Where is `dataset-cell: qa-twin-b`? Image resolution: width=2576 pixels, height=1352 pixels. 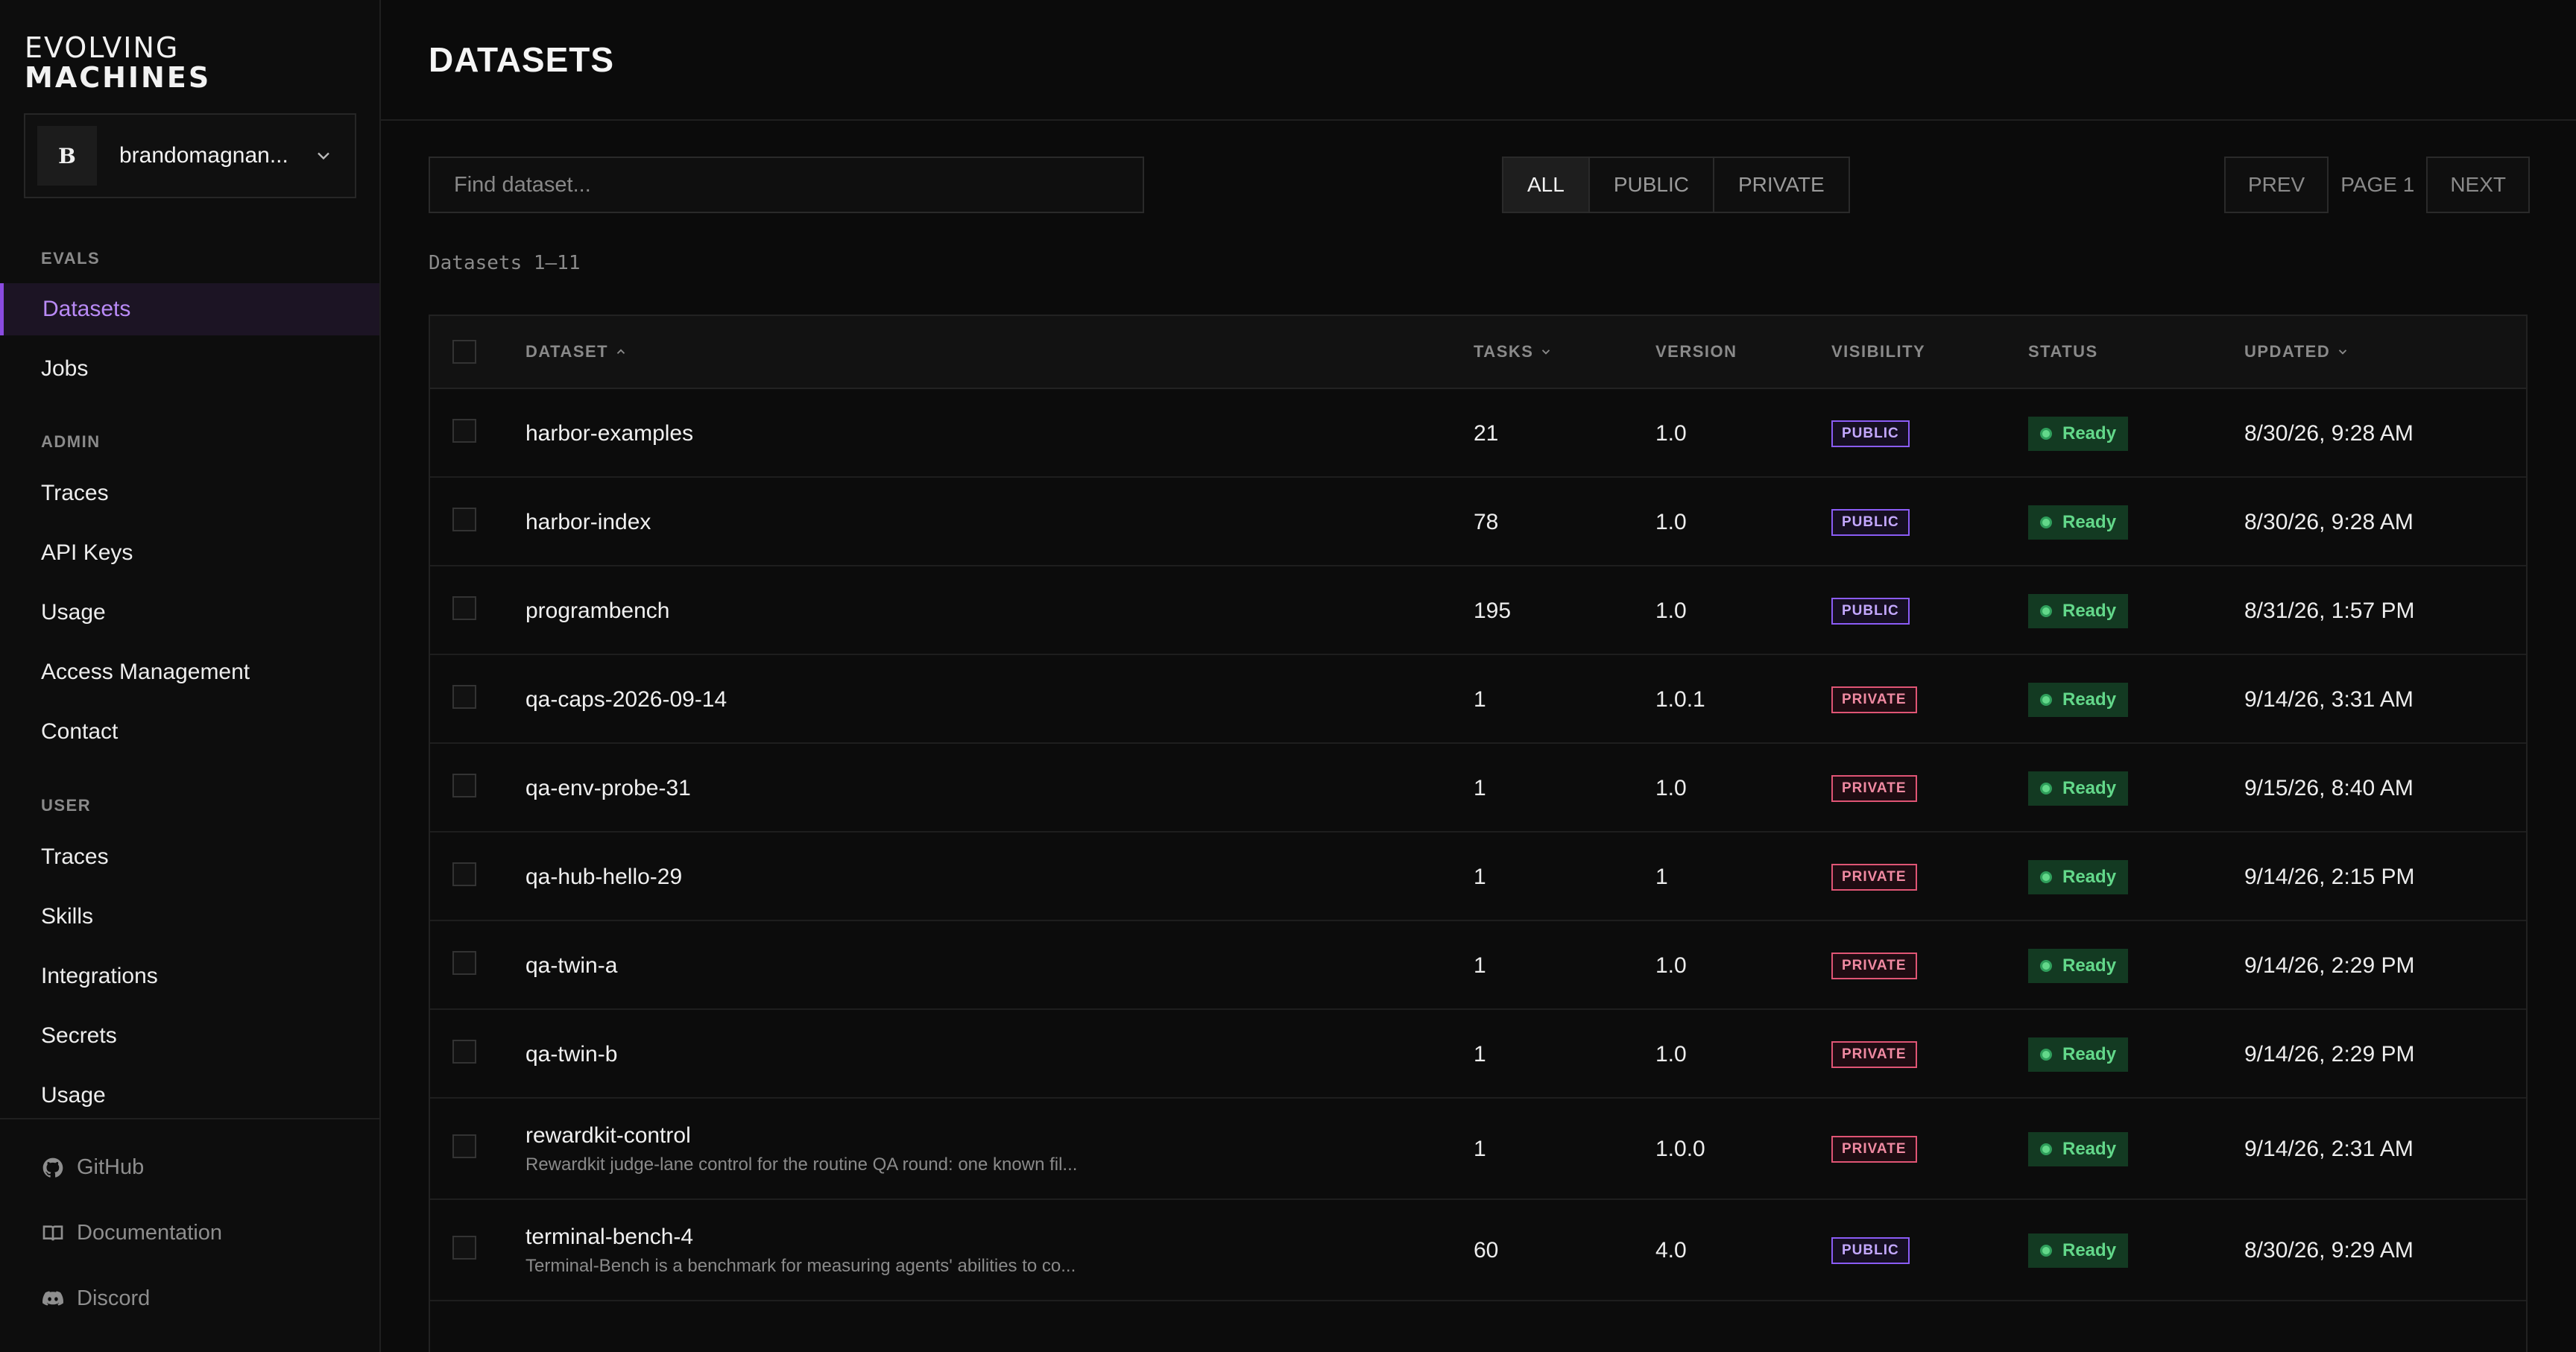
dataset-cell: qa-twin-b is located at coordinates (571, 1054).